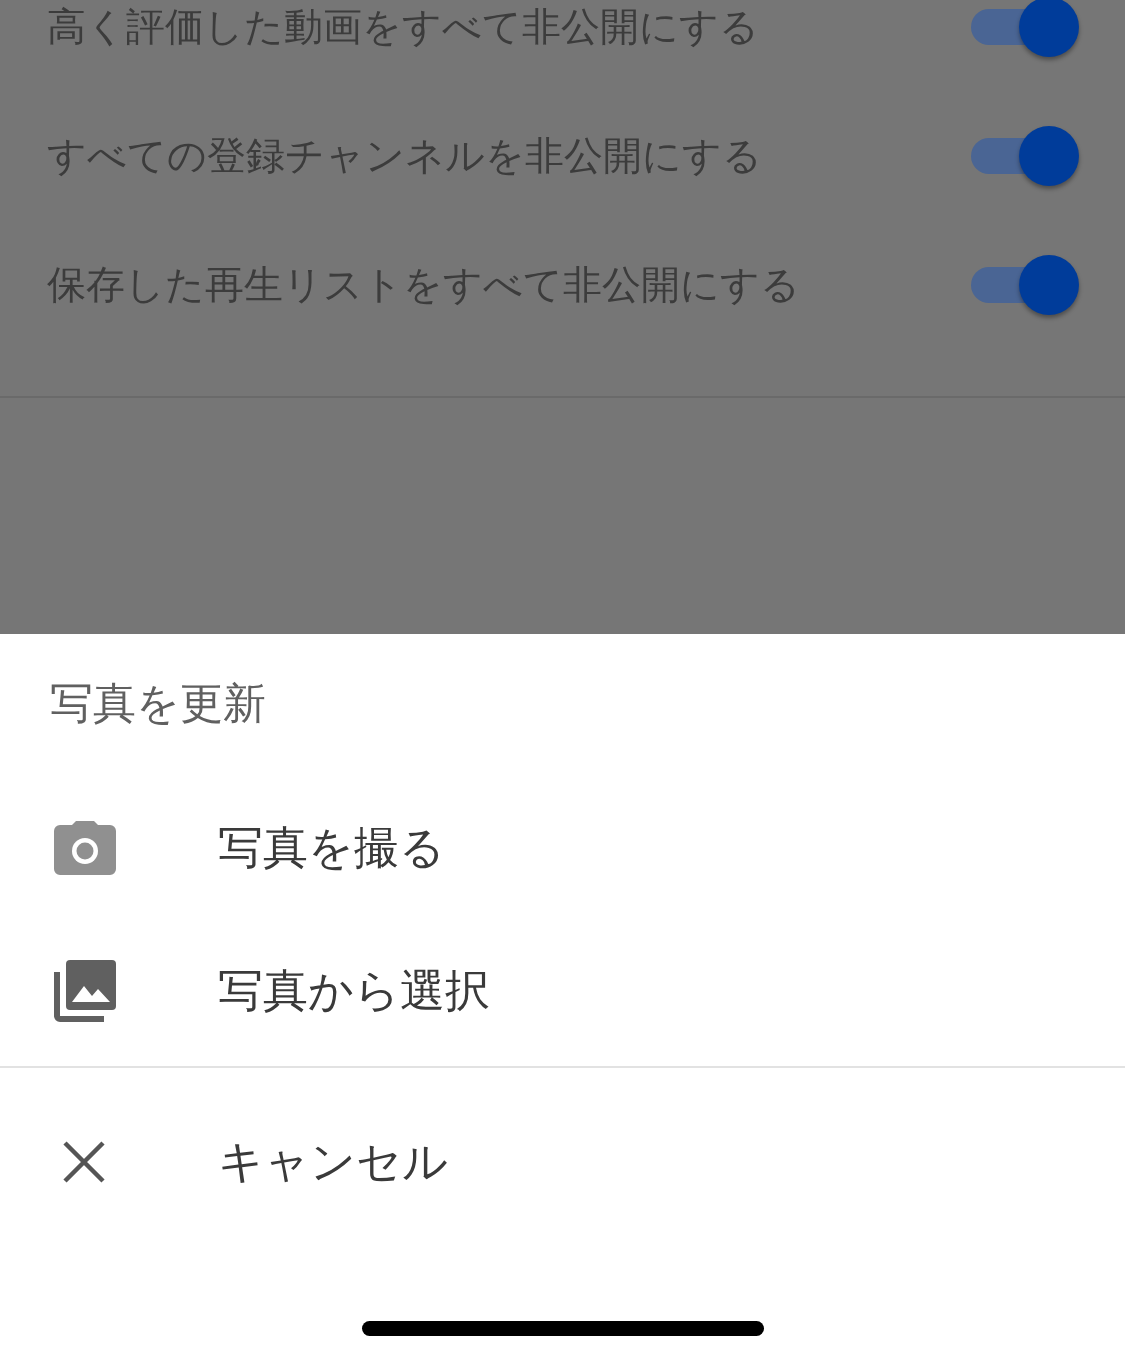 This screenshot has width=1125, height=1360. What do you see at coordinates (331, 847) in the screenshot?
I see `menu-item: 写真を撮る` at bounding box center [331, 847].